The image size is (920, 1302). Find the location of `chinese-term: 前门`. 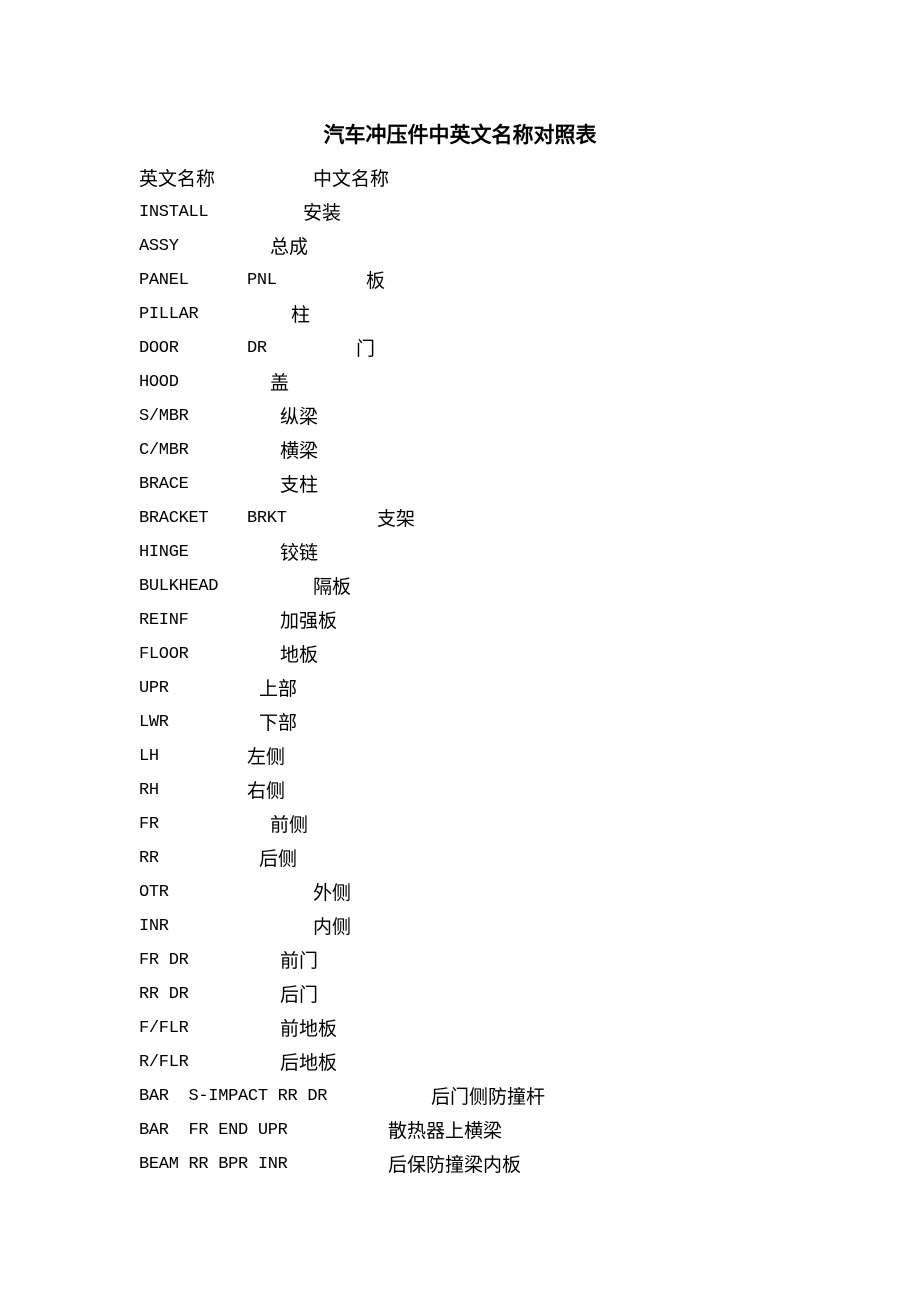

chinese-term: 前门 is located at coordinates (299, 961).